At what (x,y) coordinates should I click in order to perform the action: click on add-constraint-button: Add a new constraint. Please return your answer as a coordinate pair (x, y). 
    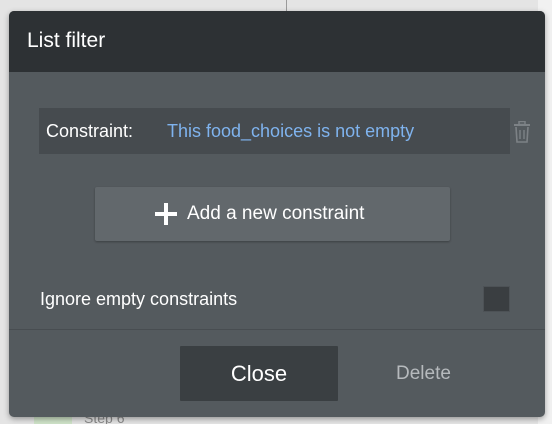
    Looking at the image, I should click on (272, 214).